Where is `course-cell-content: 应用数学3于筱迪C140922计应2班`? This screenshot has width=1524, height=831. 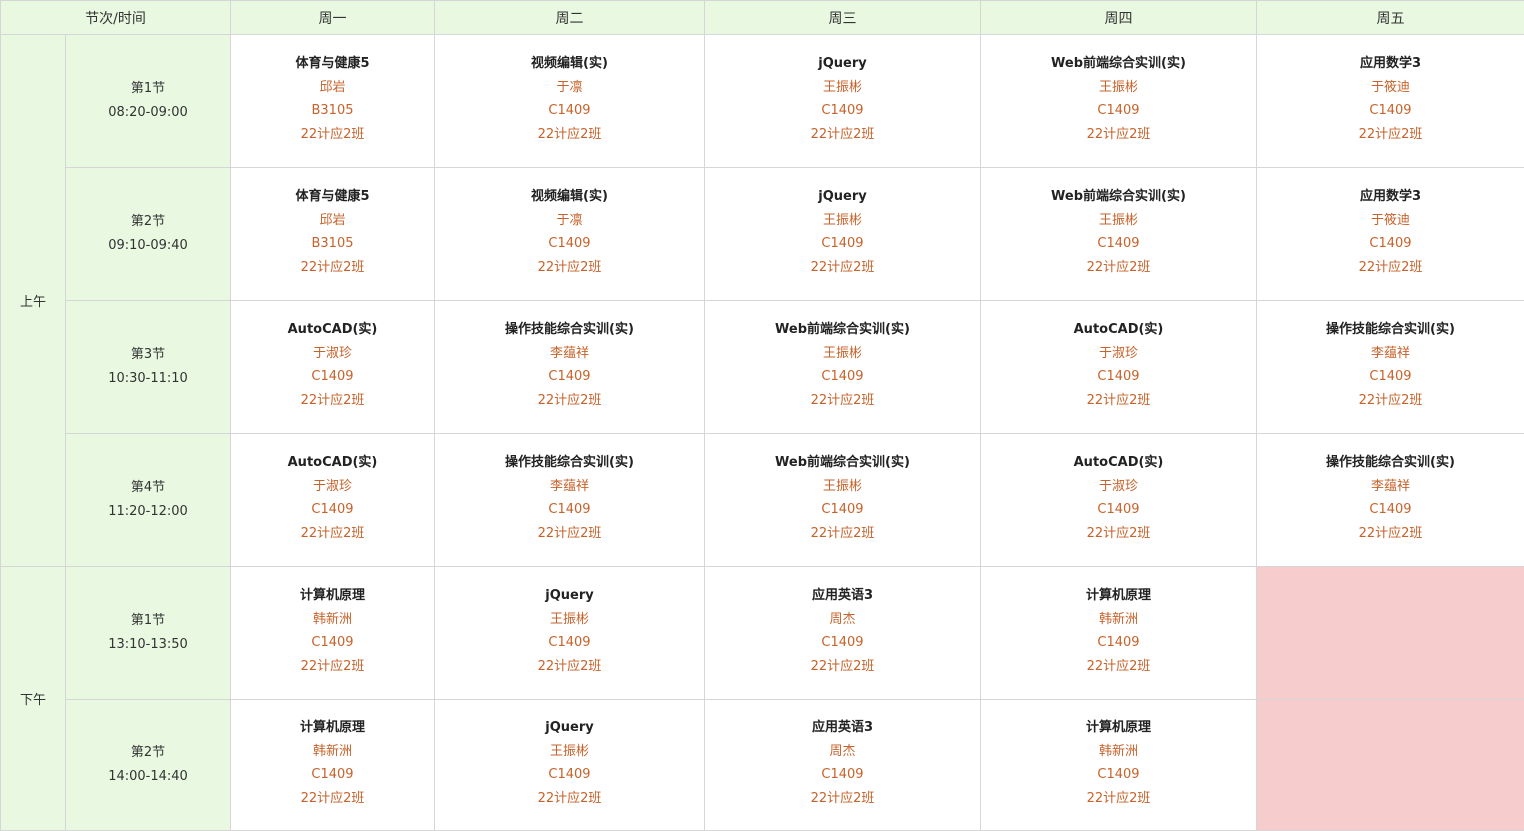 course-cell-content: 应用数学3于筱迪C140922计应2班 is located at coordinates (1390, 232).